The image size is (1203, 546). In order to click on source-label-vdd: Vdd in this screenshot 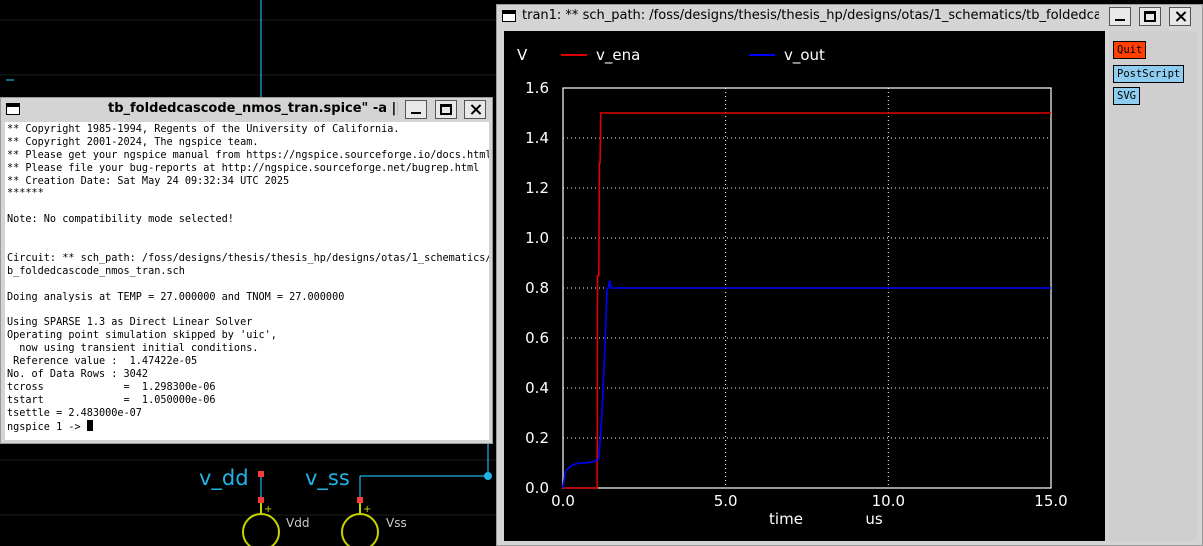, I will do `click(298, 523)`.